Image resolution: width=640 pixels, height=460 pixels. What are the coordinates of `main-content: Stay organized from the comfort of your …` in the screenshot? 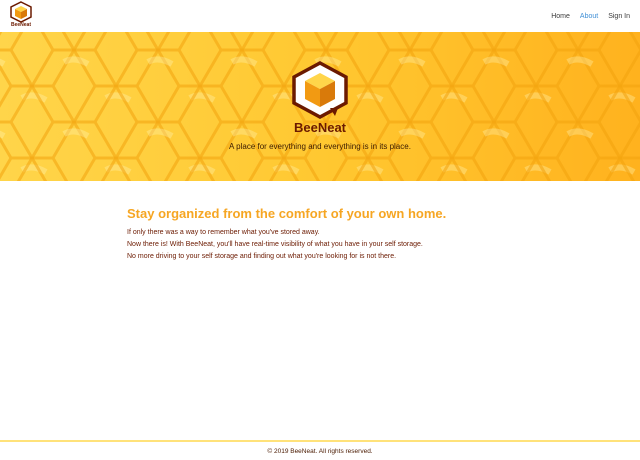 It's located at (337, 234).